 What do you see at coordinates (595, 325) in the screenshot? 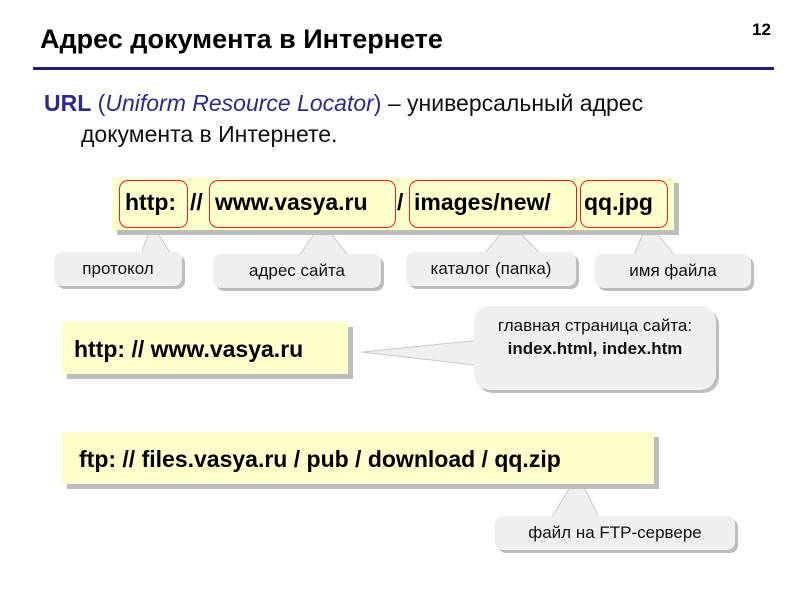
I see `index-note-line1: главная страница сайта:` at bounding box center [595, 325].